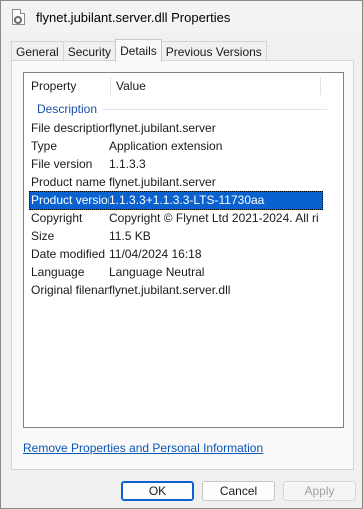 This screenshot has height=509, width=363. Describe the element at coordinates (216, 86) in the screenshot. I see `column-header-value: Value` at that location.